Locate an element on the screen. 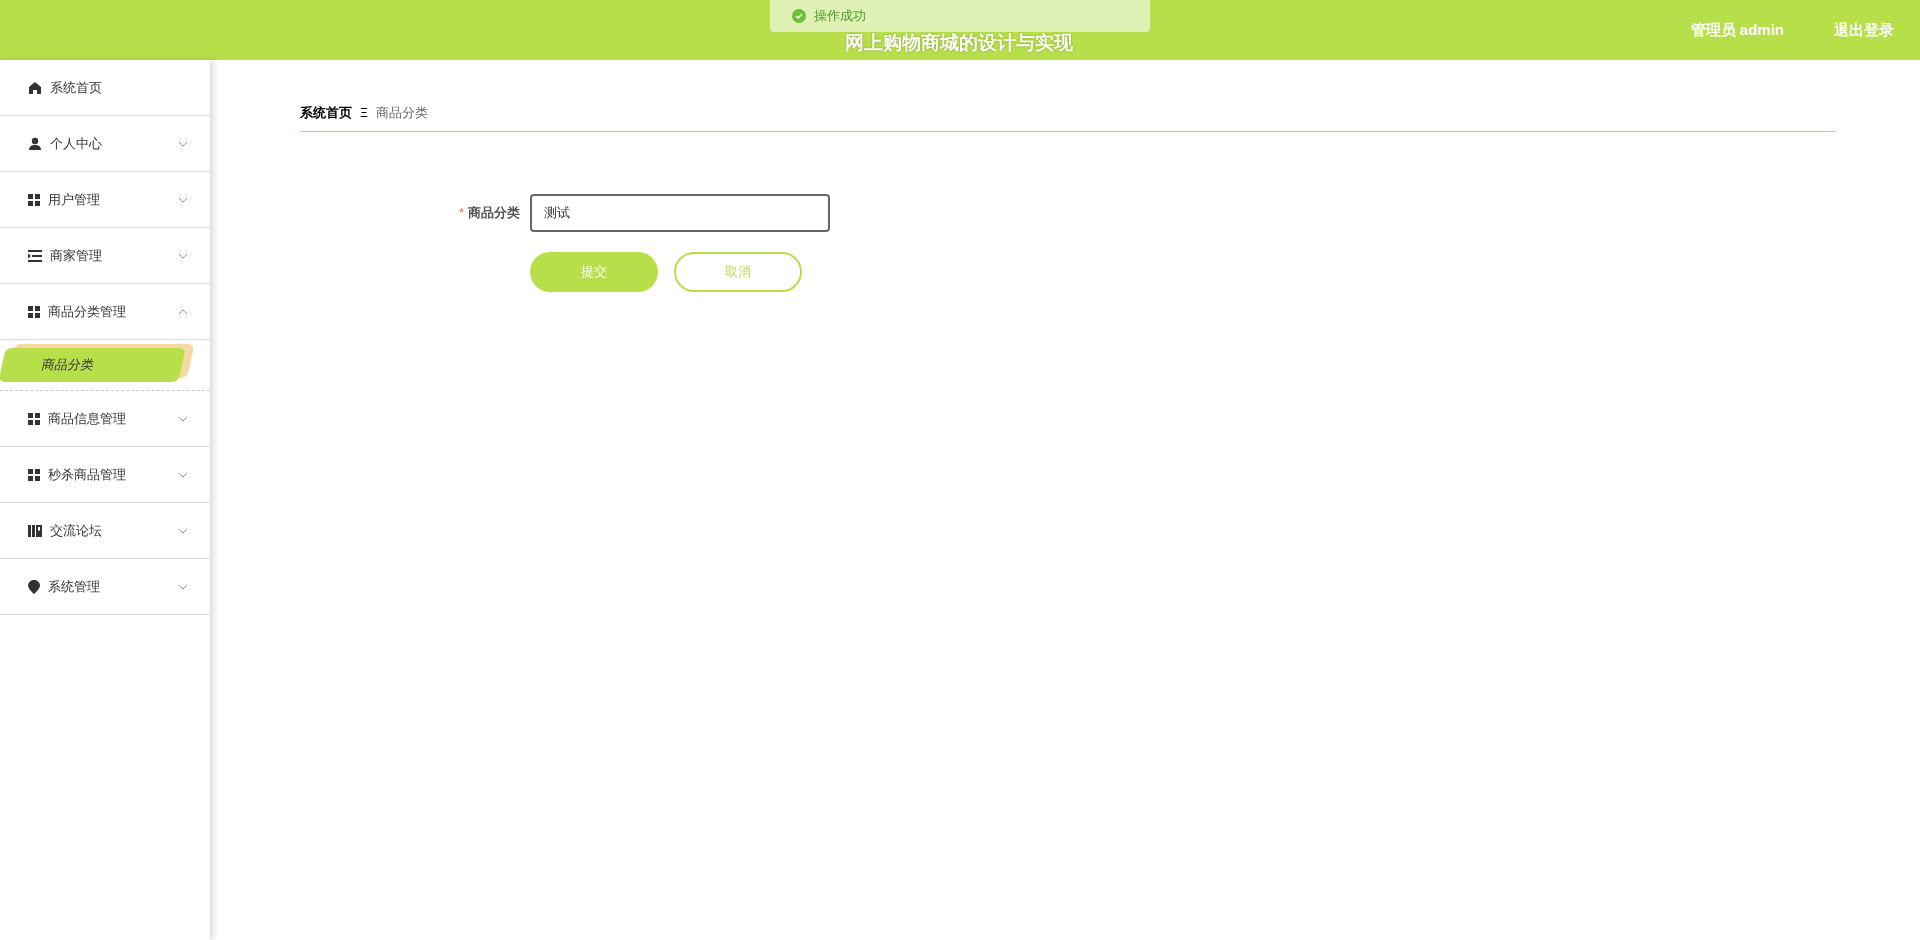 Image resolution: width=1920 pixels, height=940 pixels. sidebar-item: 系统管理 is located at coordinates (105, 587).